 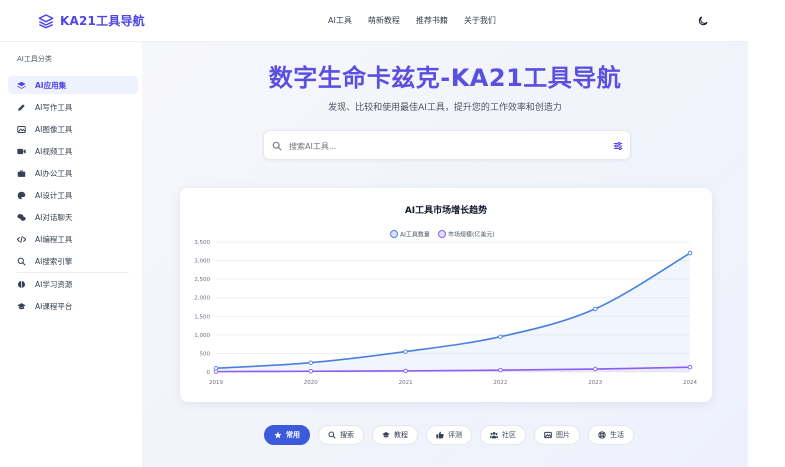 I want to click on x-tick-label: 2020, so click(x=311, y=383).